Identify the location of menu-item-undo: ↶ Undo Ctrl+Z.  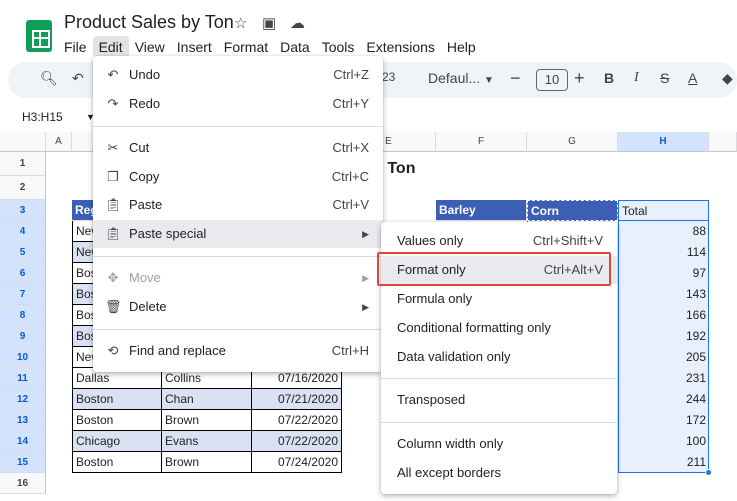
(238, 75).